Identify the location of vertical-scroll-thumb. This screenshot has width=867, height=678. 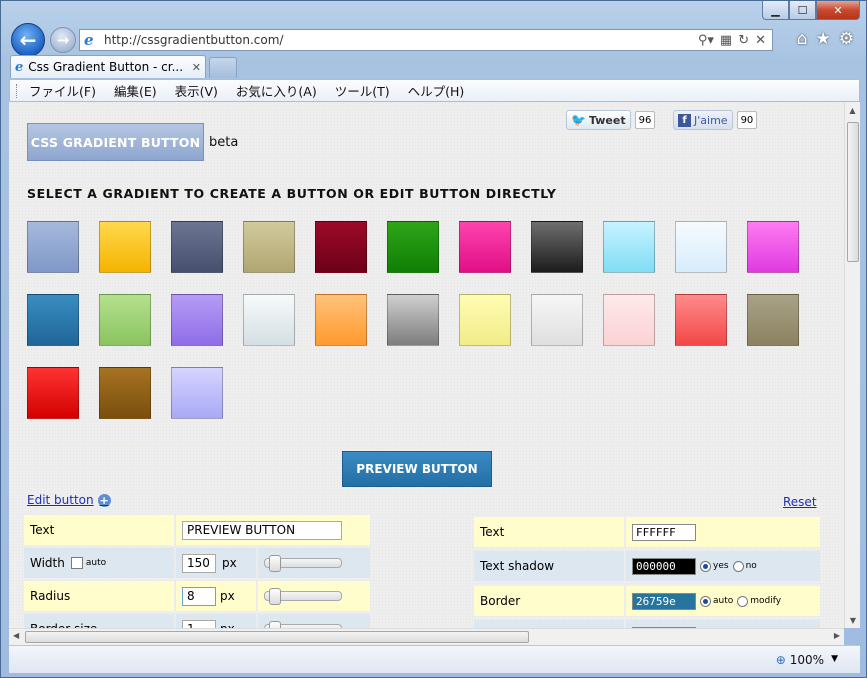
(853, 192).